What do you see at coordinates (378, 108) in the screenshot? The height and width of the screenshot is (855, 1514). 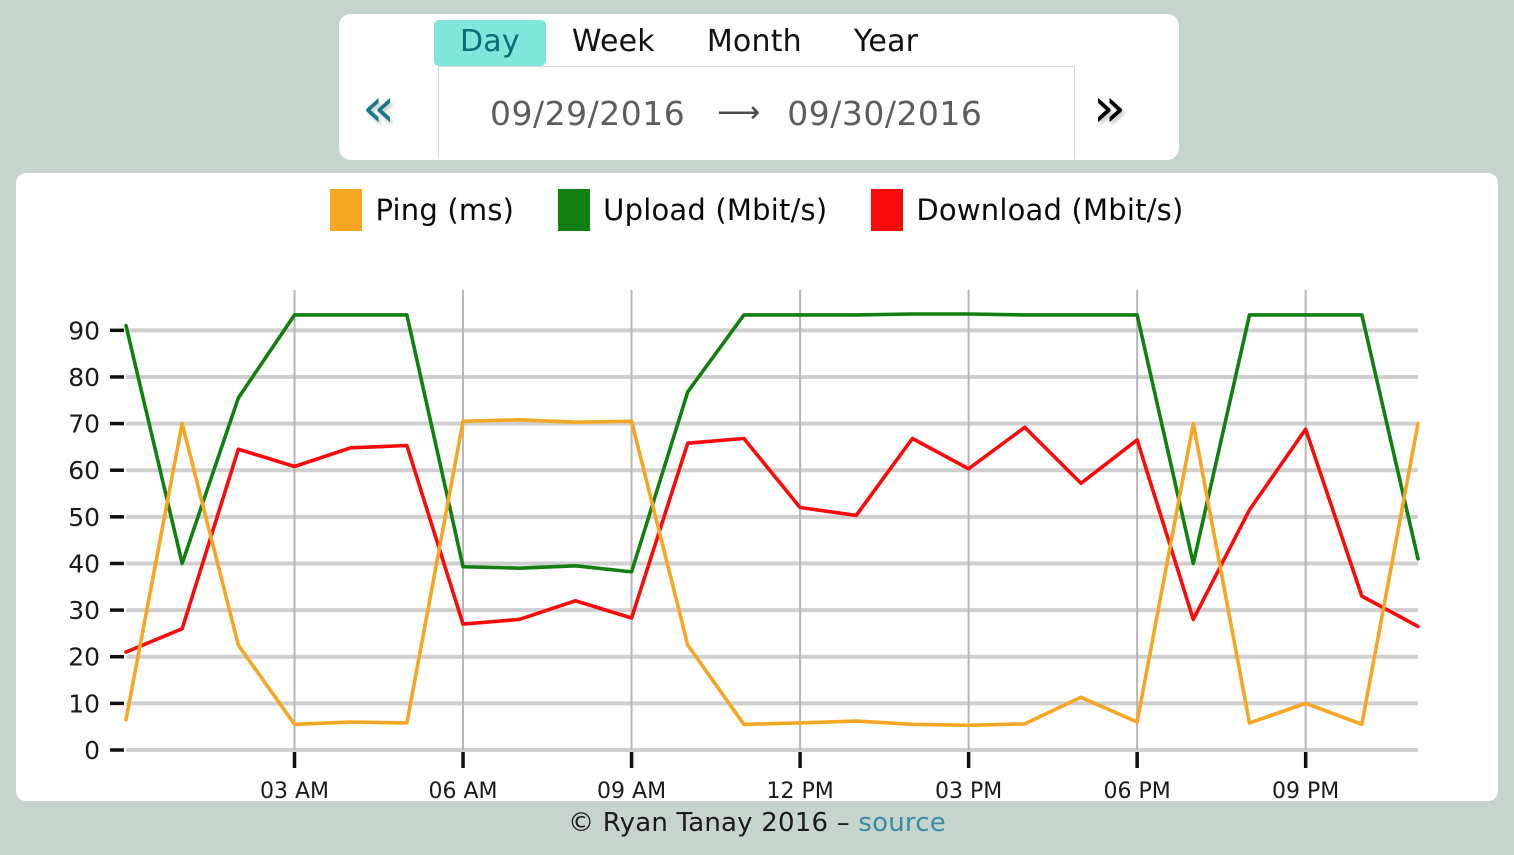 I see `double-chevron-left-icon: «` at bounding box center [378, 108].